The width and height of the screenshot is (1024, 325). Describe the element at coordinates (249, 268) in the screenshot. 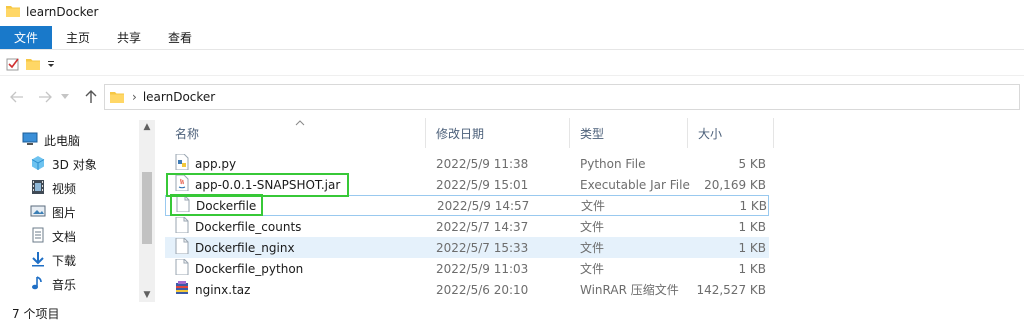

I see `file-name: Dockerfile_python` at that location.